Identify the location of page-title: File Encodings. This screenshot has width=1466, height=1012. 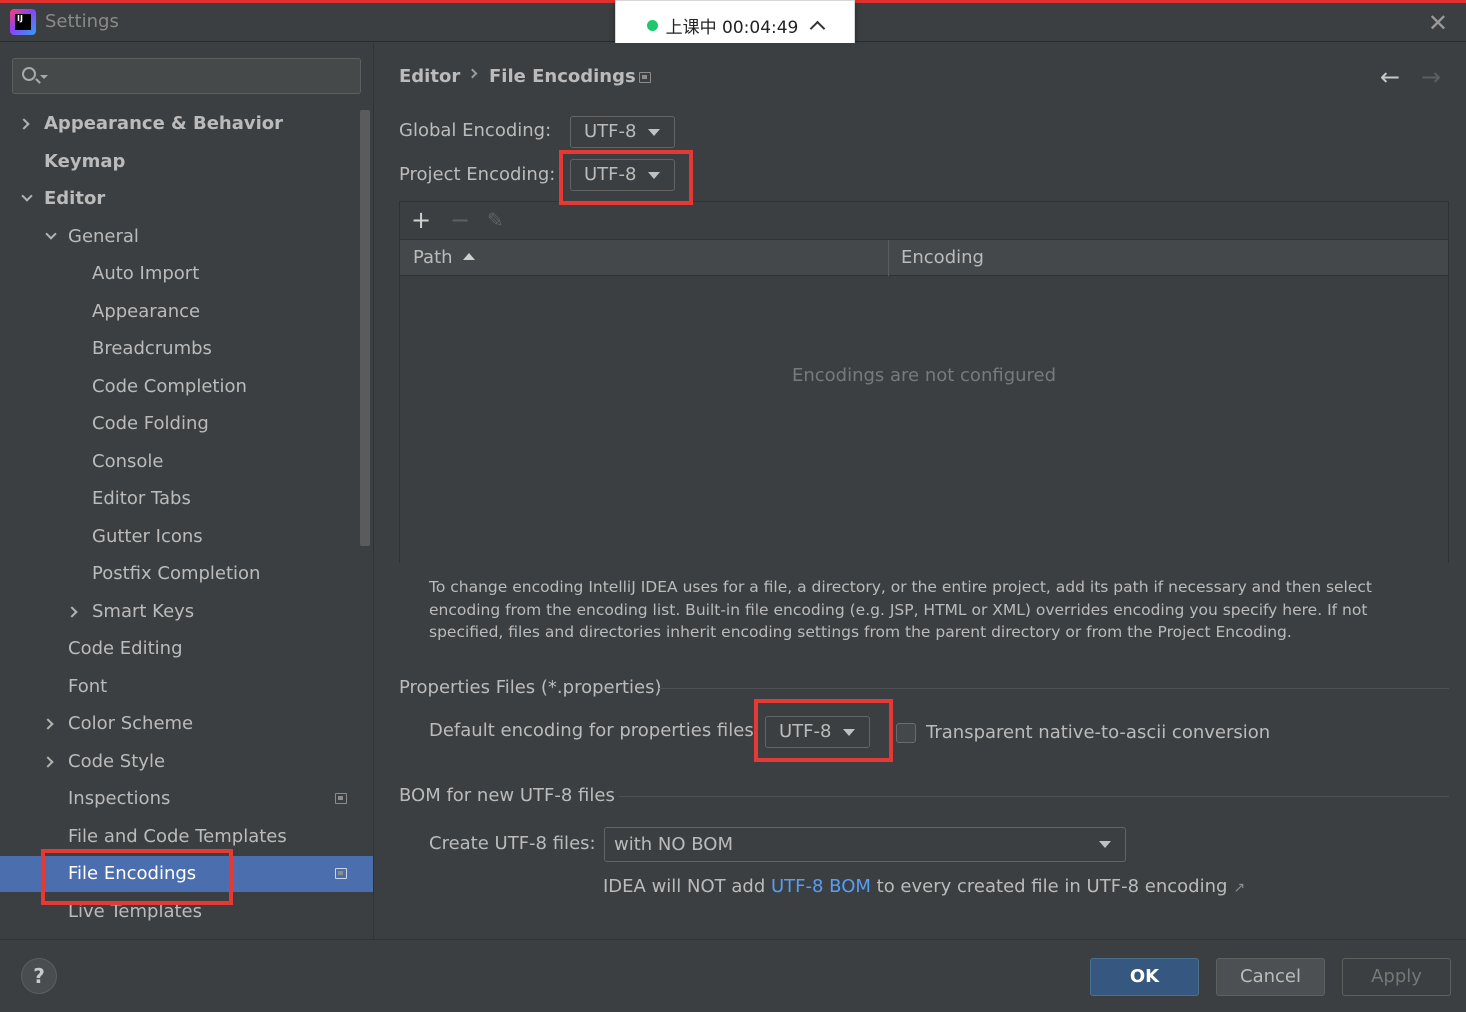
(562, 76).